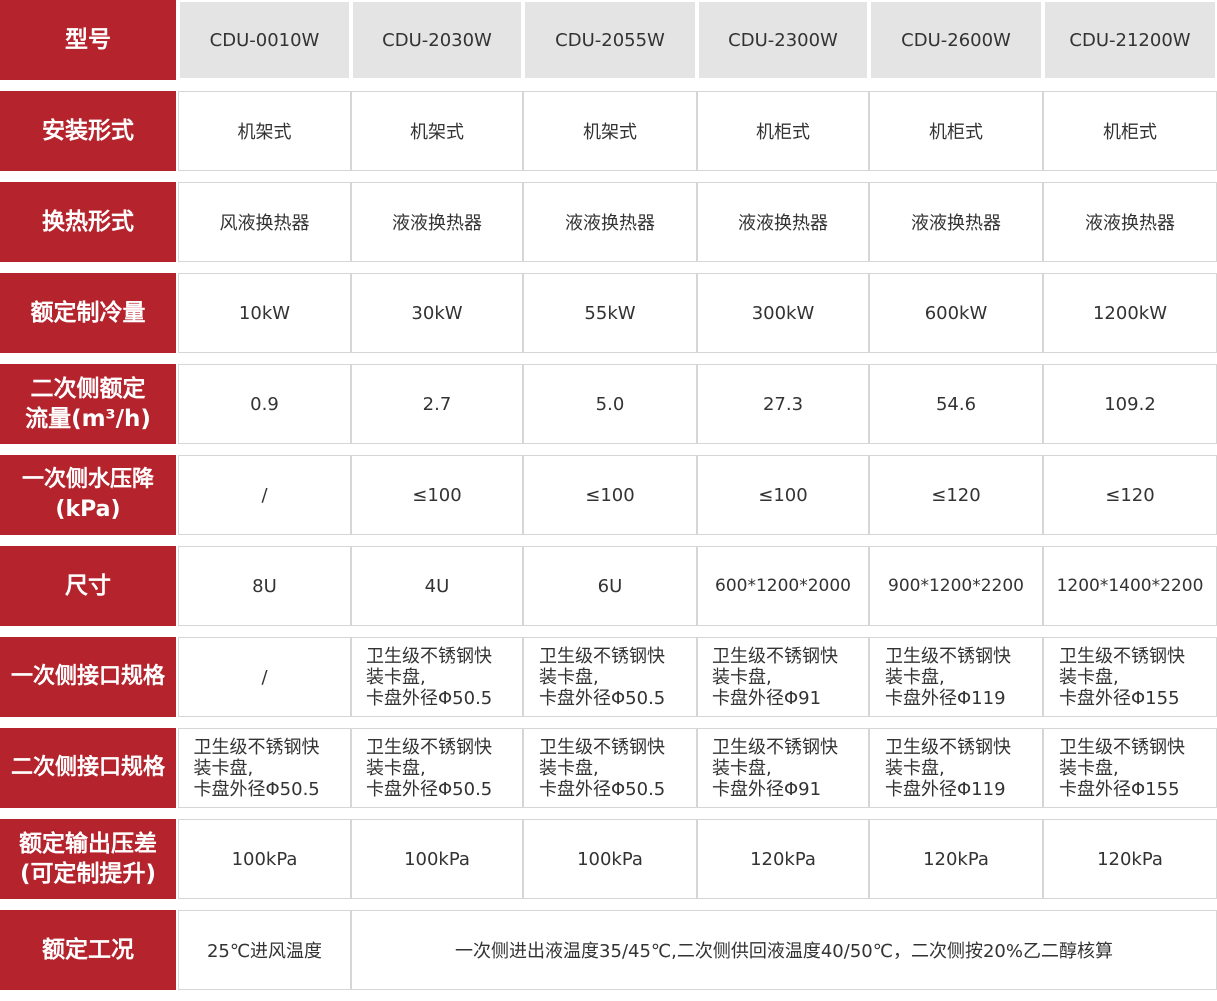 The image size is (1217, 1001). I want to click on table-cell: 1200kW, so click(1130, 313).